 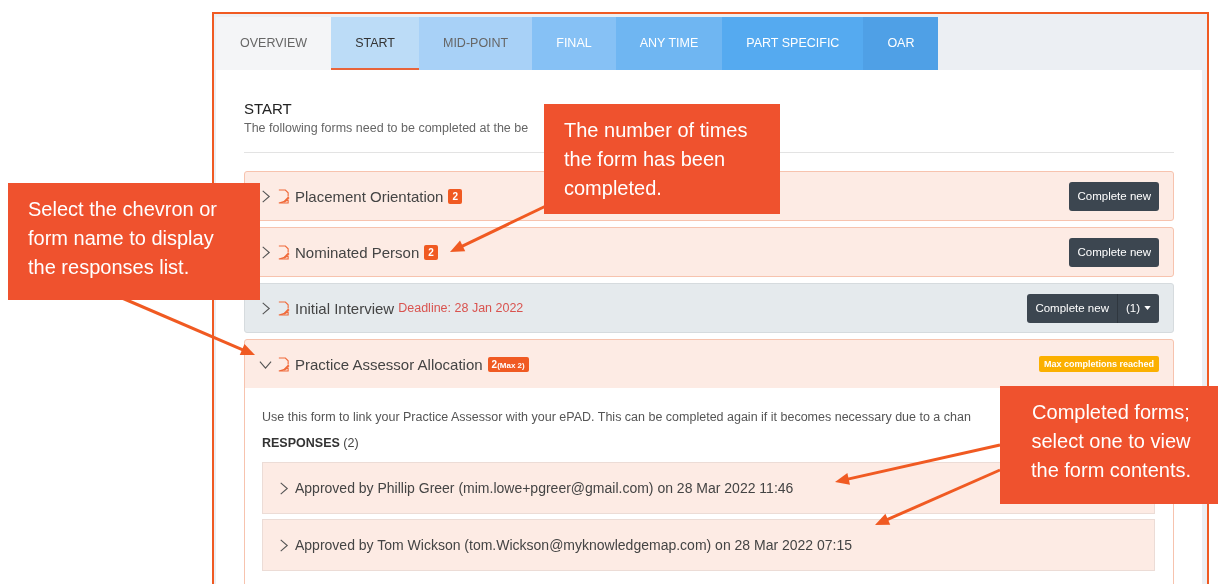 I want to click on count-badge: 2(Max 2), so click(x=508, y=364).